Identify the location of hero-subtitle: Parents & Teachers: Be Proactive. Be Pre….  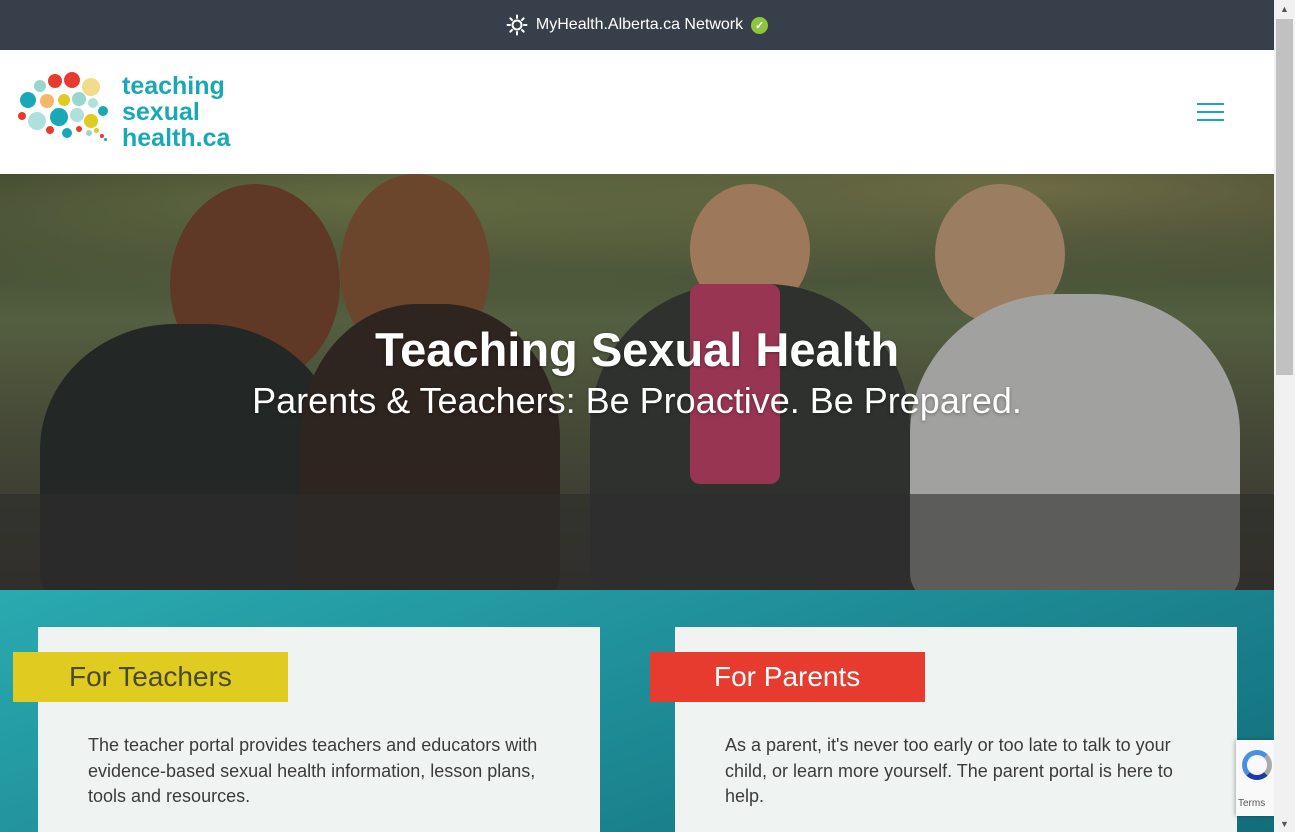
(637, 400).